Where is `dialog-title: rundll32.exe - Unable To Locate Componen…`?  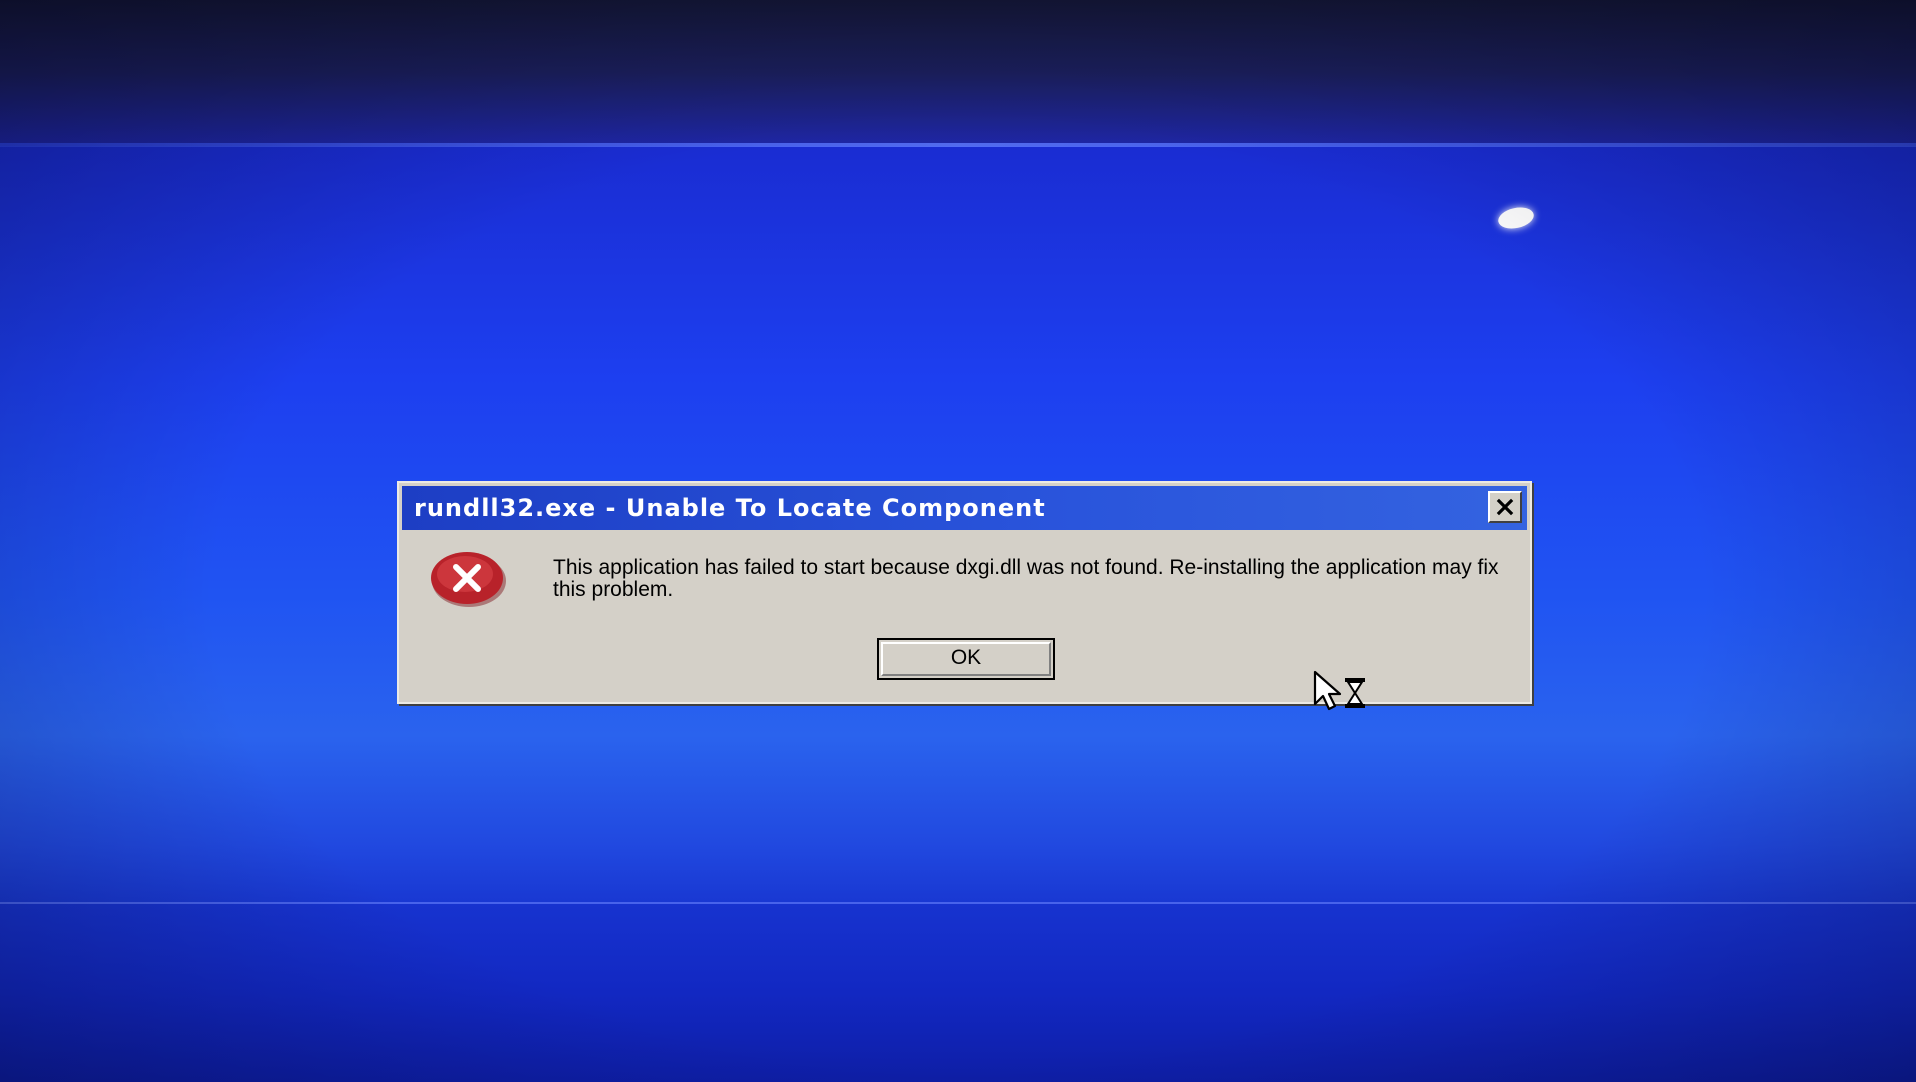
dialog-title: rundll32.exe - Unable To Locate Componen… is located at coordinates (730, 508).